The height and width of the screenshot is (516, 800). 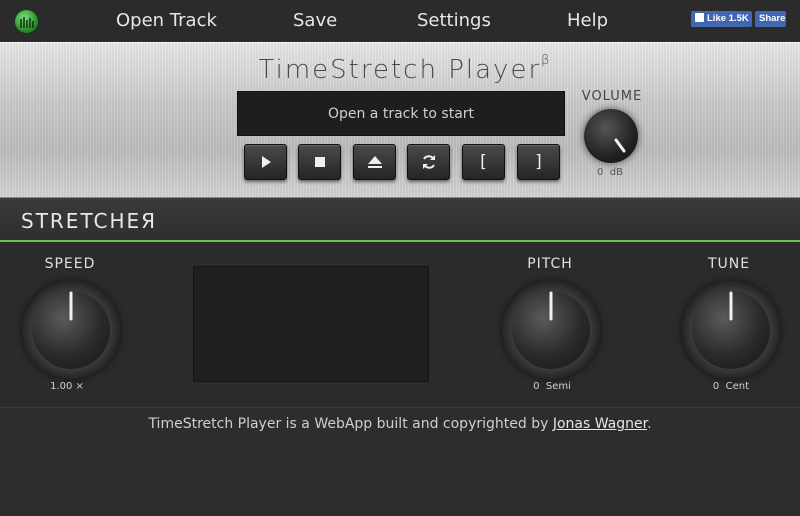 I want to click on speed-unit: ×, so click(x=79, y=386).